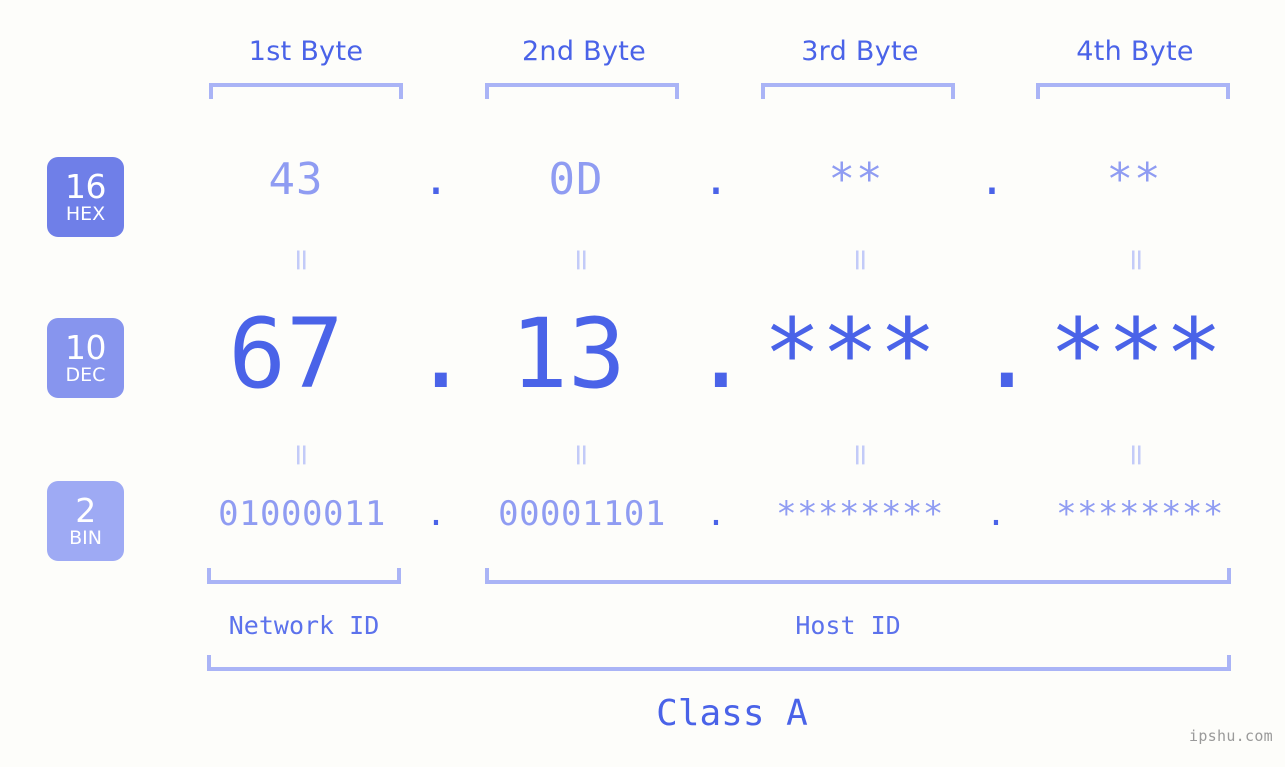 The width and height of the screenshot is (1285, 767). What do you see at coordinates (85, 213) in the screenshot?
I see `base-badge-hex-name: HEX` at bounding box center [85, 213].